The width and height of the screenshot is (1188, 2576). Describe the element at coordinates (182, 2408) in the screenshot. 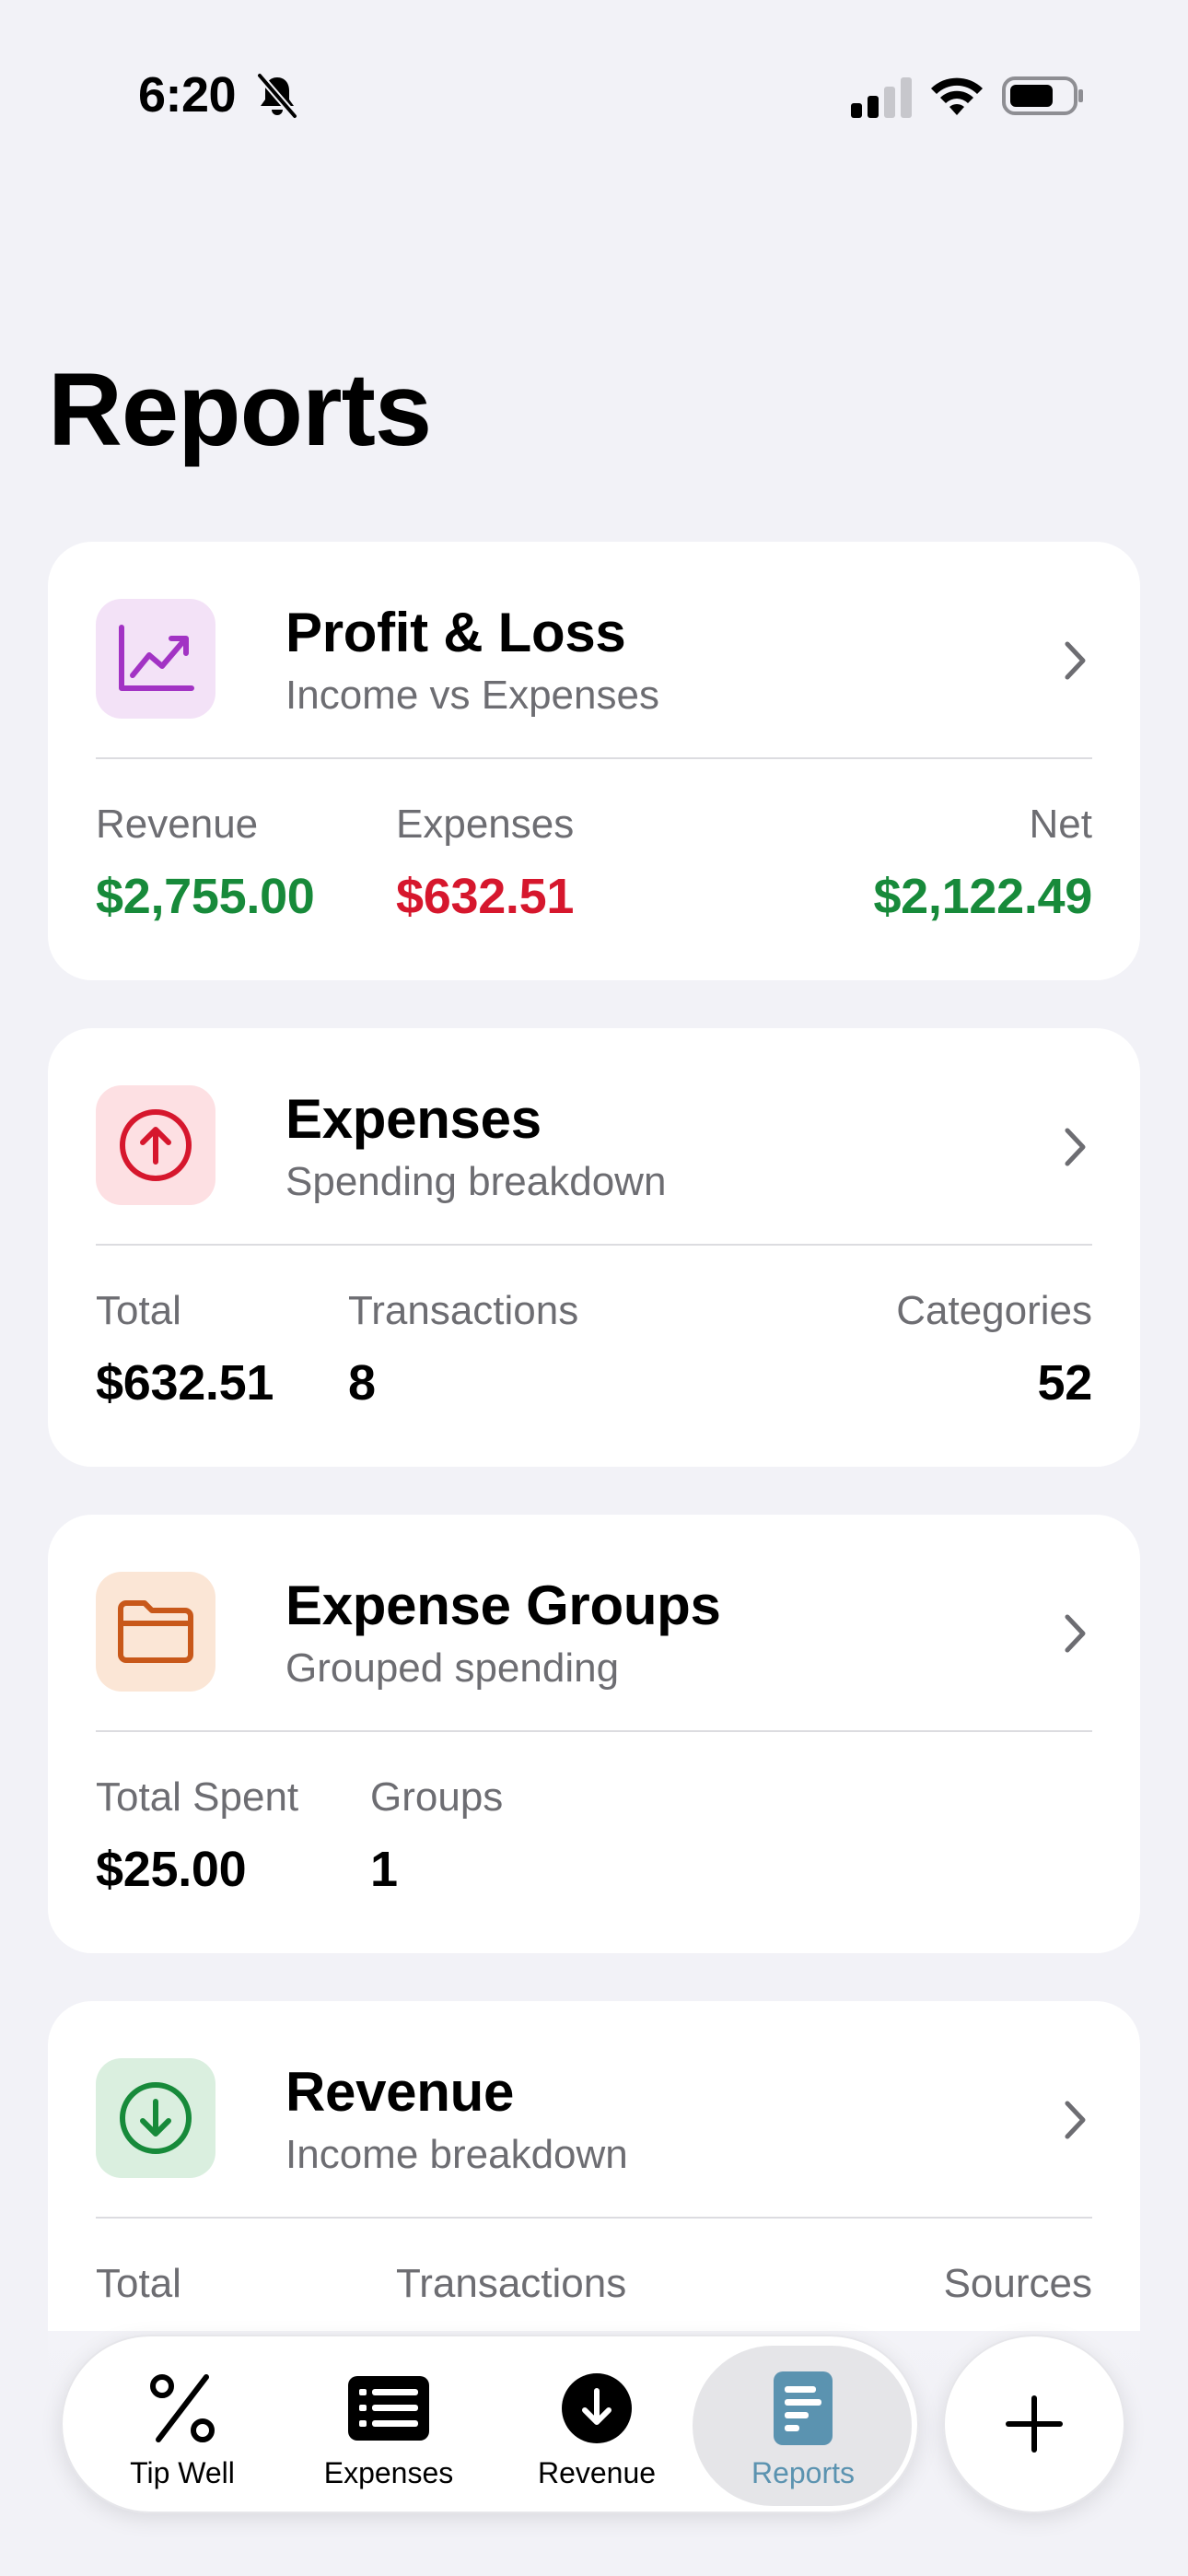

I see `percent-icon` at that location.